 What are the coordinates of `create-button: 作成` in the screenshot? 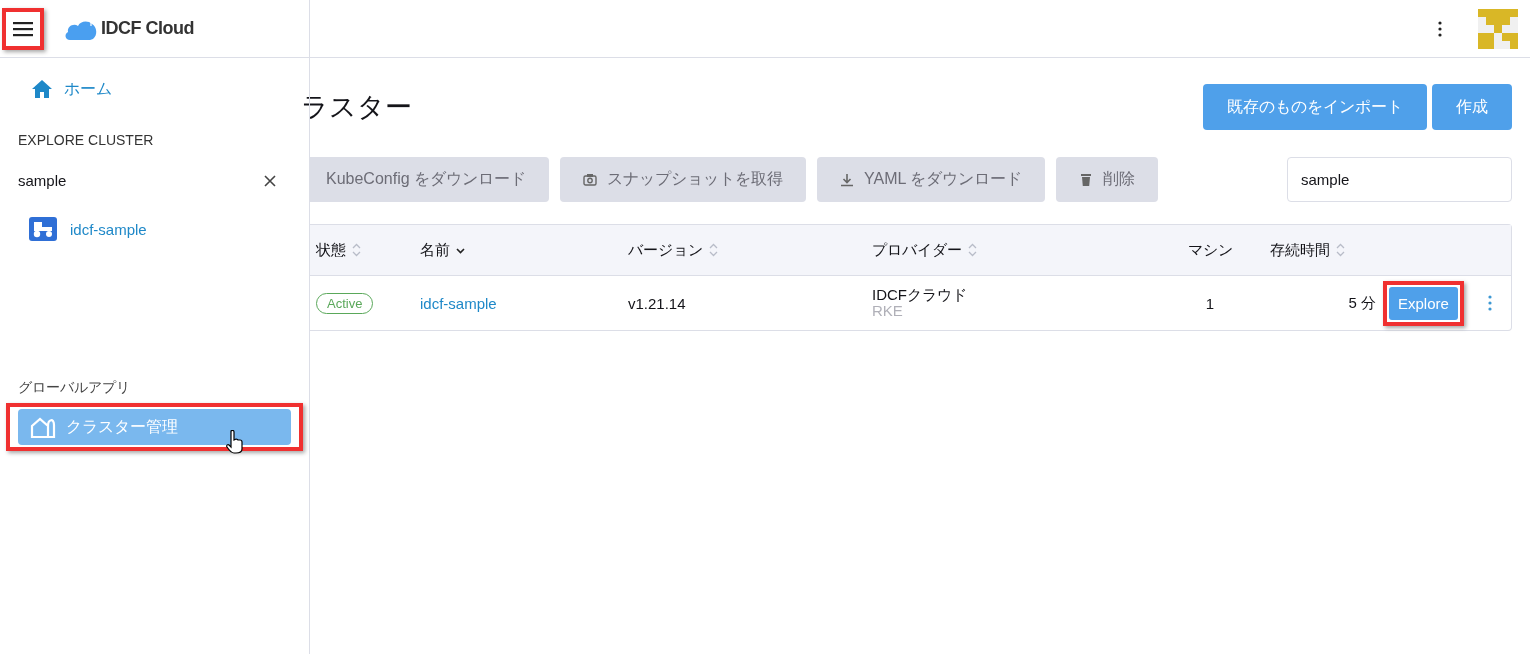 It's located at (1472, 107).